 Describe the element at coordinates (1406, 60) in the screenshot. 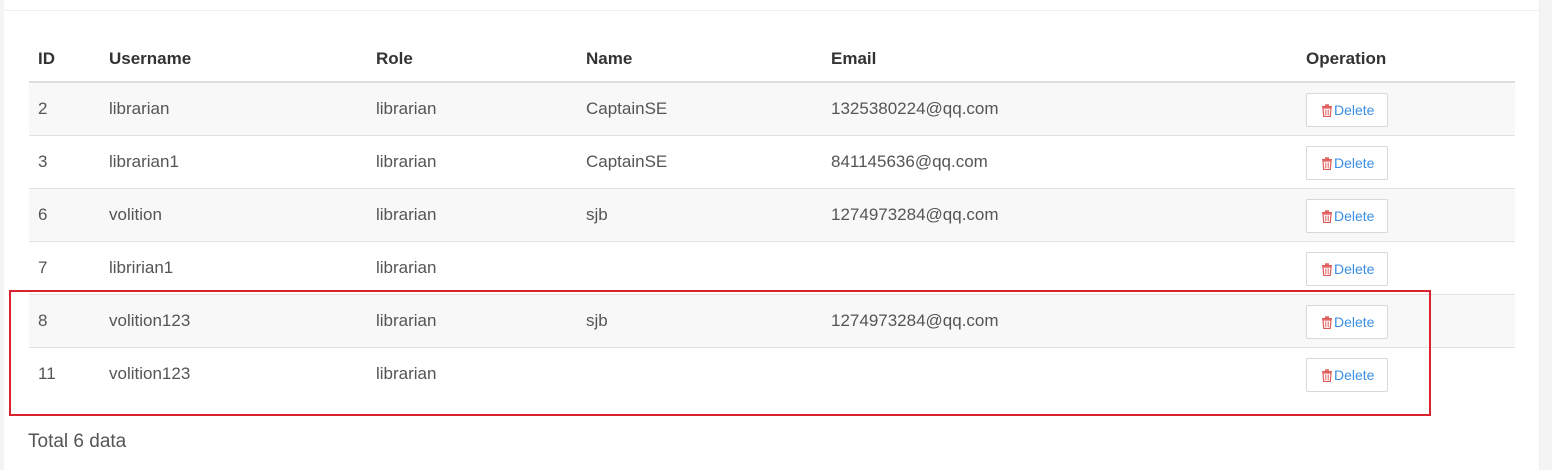

I see `column-header-operation: Operation` at that location.